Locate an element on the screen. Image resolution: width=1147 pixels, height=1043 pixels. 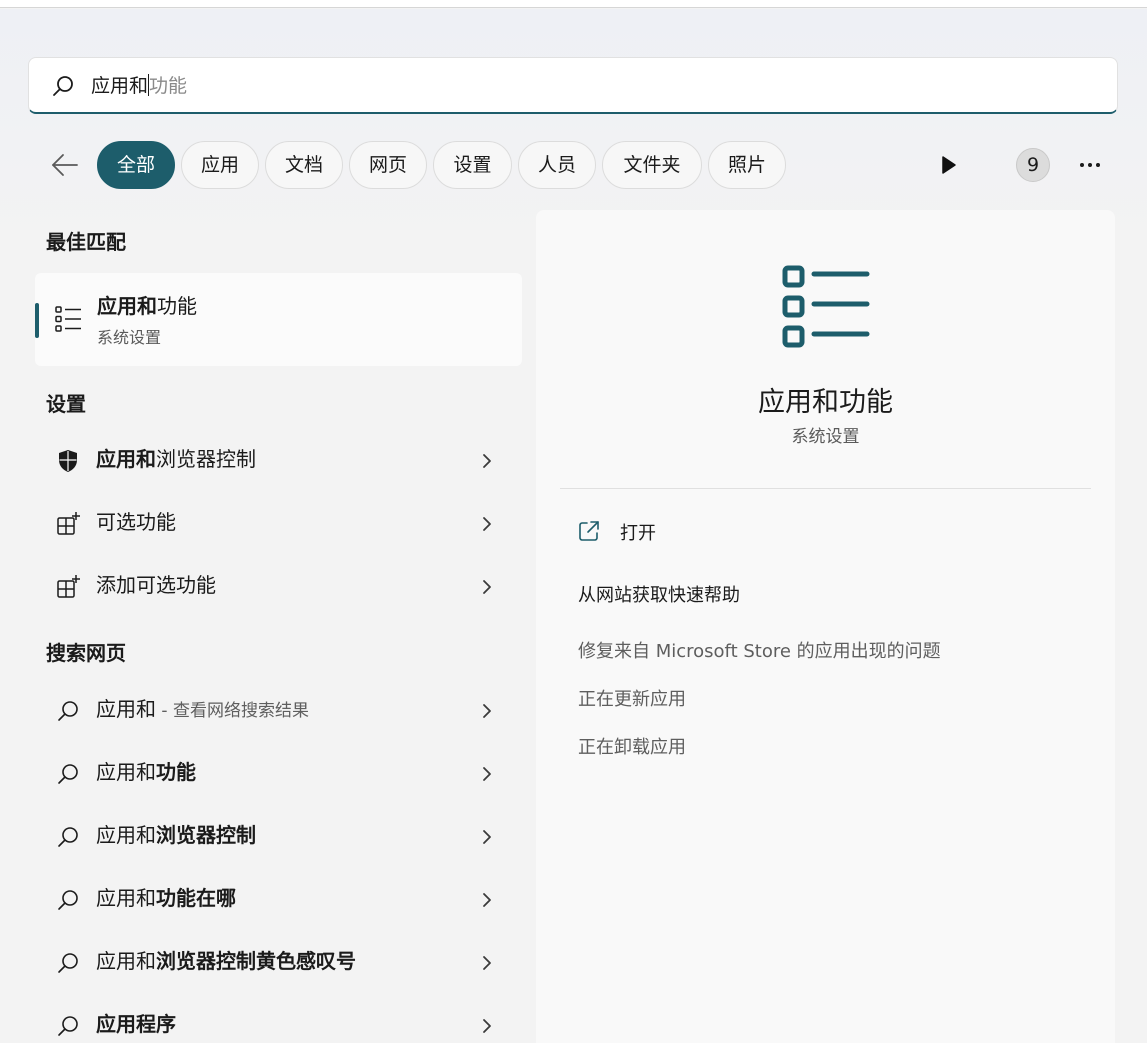
help-link: 正在更新应用 is located at coordinates (632, 698).